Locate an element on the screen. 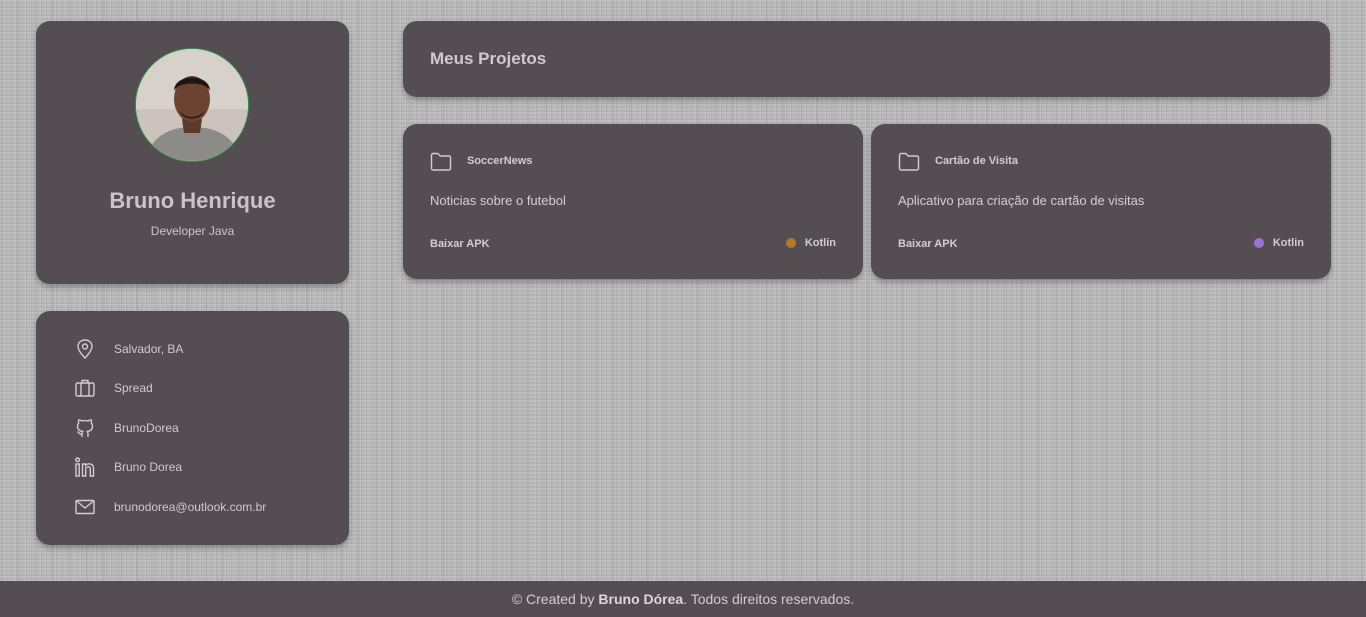 This screenshot has width=1366, height=617. profile-name: Bruno Henrique is located at coordinates (192, 200).